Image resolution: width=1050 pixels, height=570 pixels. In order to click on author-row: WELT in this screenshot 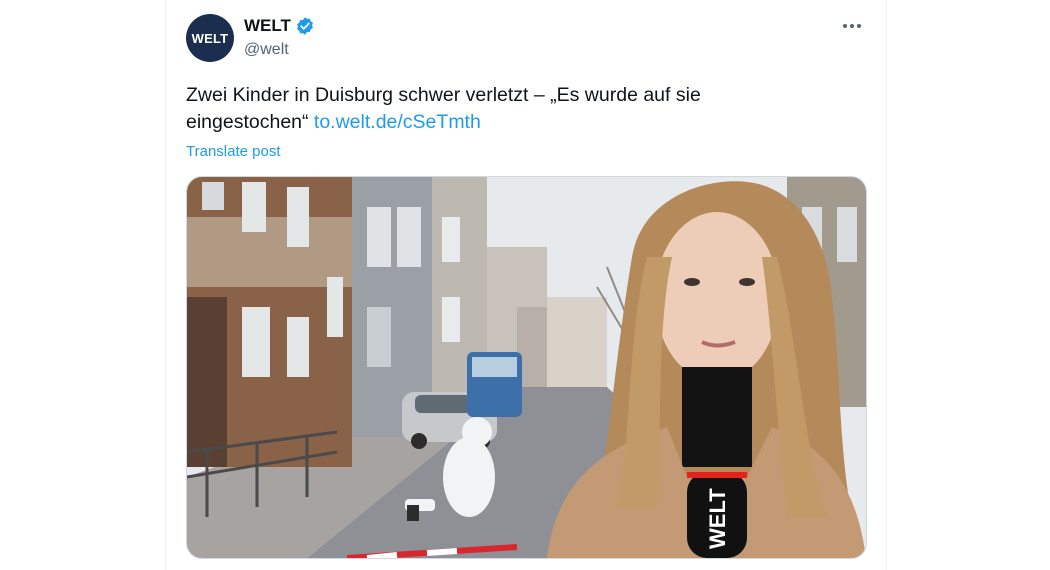, I will do `click(279, 26)`.